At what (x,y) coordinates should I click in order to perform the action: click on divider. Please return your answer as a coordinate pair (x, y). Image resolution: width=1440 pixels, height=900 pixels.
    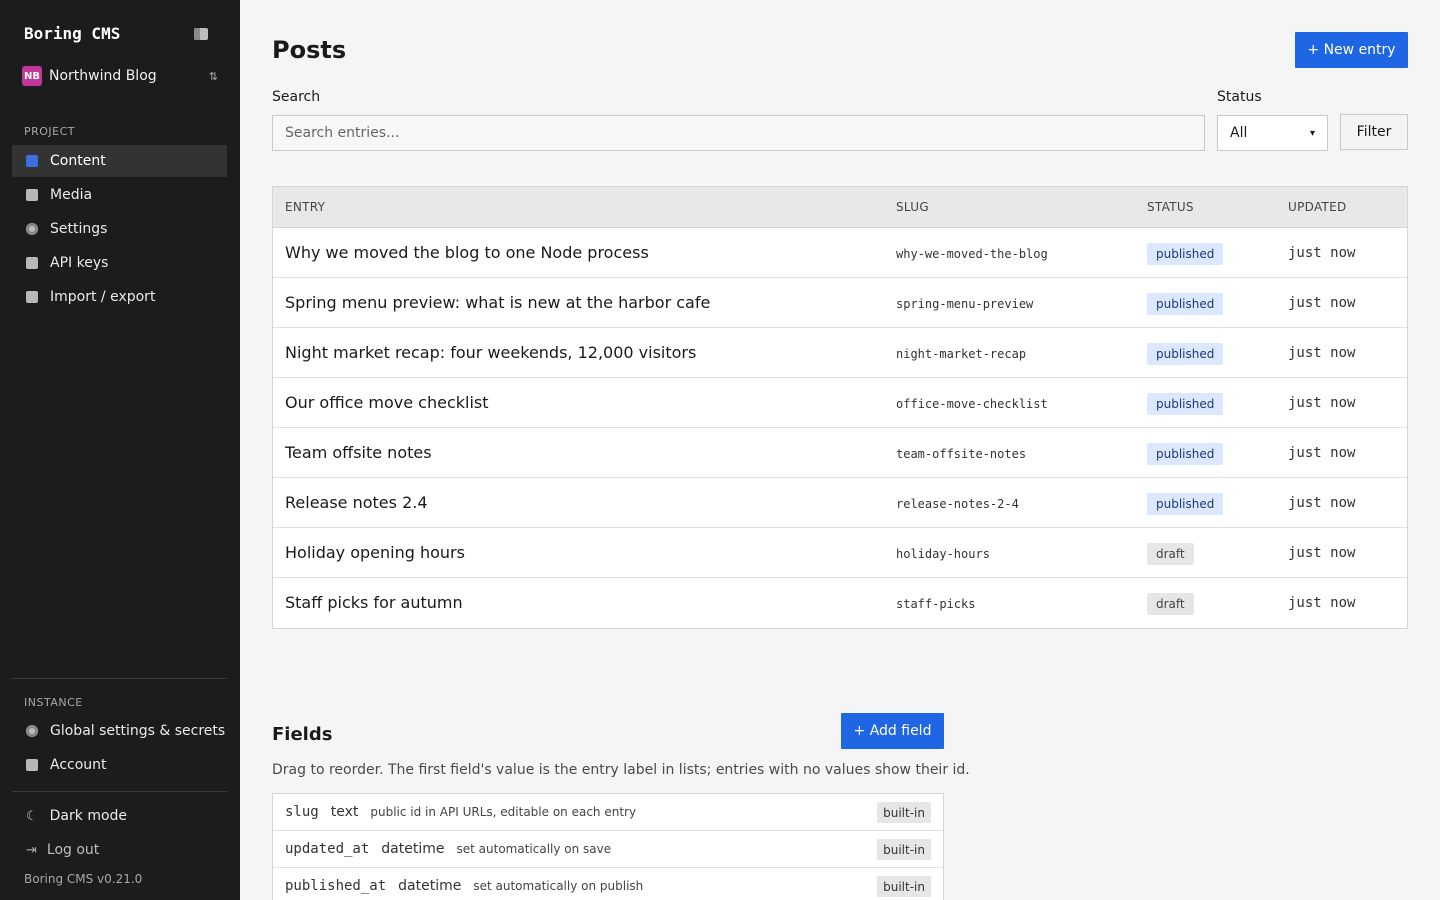
    Looking at the image, I should click on (119, 678).